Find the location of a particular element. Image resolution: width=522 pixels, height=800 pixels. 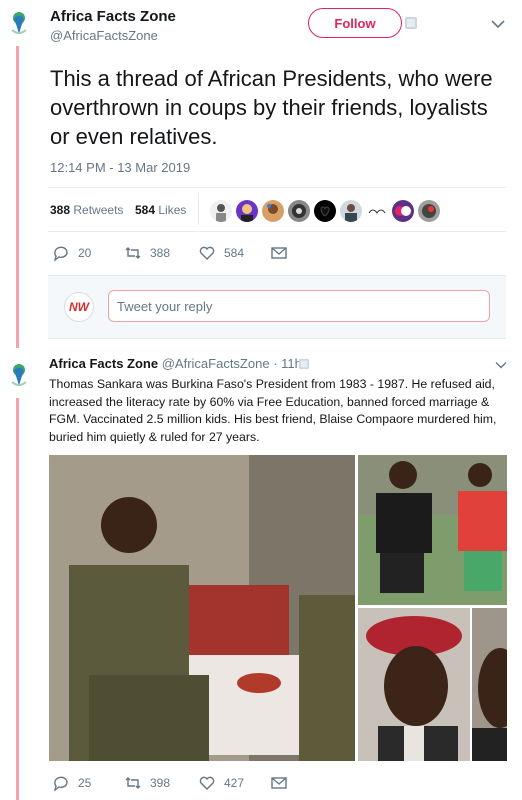

media-image-portrait-beret is located at coordinates (414, 684).